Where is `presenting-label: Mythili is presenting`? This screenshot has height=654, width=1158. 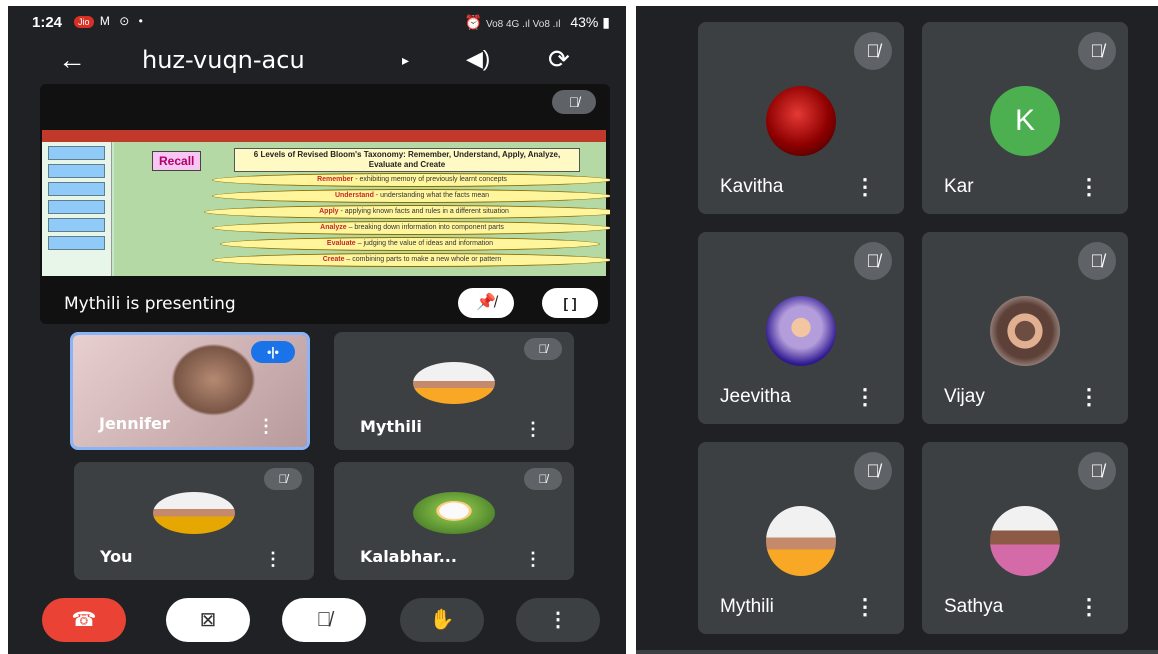 presenting-label: Mythili is presenting is located at coordinates (150, 304).